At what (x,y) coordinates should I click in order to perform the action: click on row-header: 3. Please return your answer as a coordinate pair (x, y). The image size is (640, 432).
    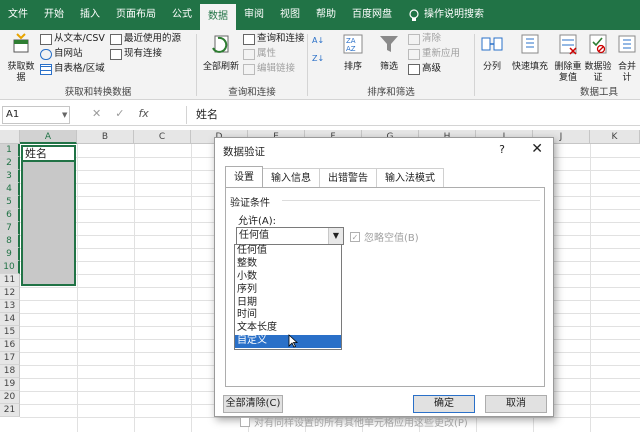
    Looking at the image, I should click on (10, 176).